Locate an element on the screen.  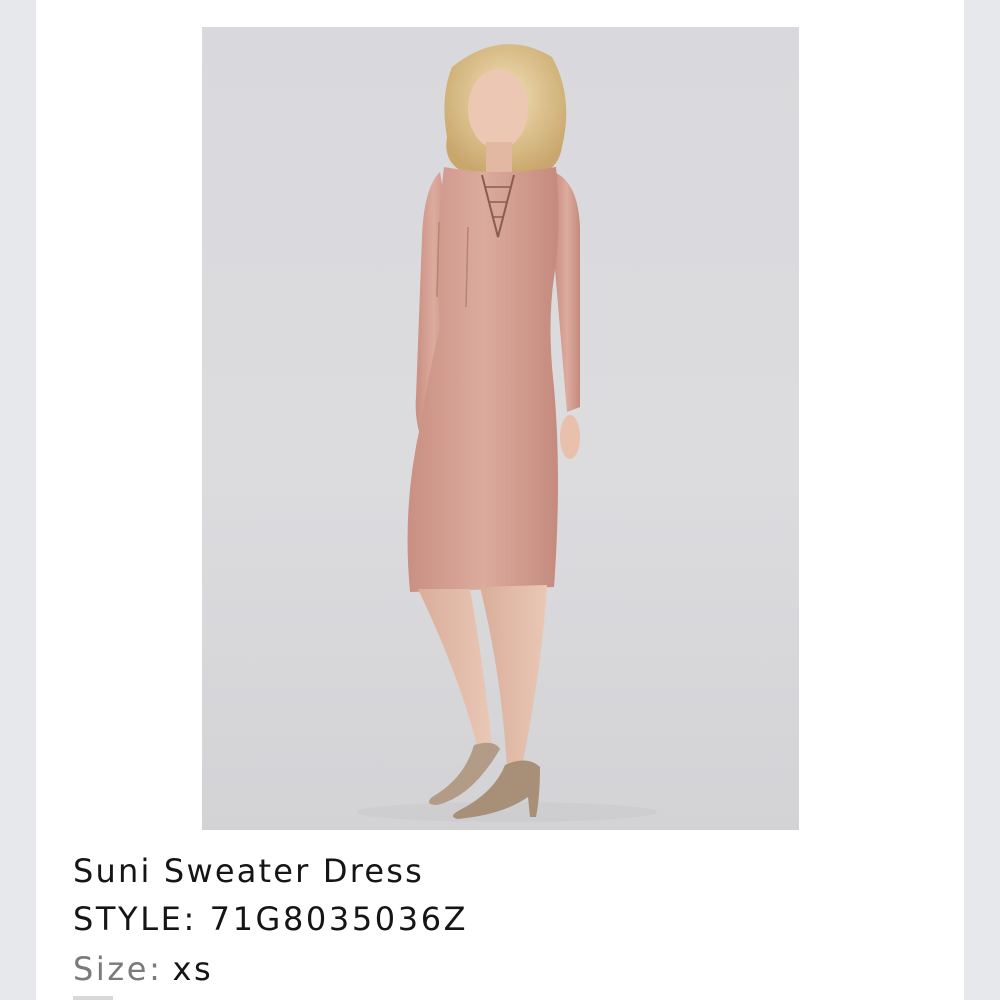
product-size: Size: xs is located at coordinates (143, 969).